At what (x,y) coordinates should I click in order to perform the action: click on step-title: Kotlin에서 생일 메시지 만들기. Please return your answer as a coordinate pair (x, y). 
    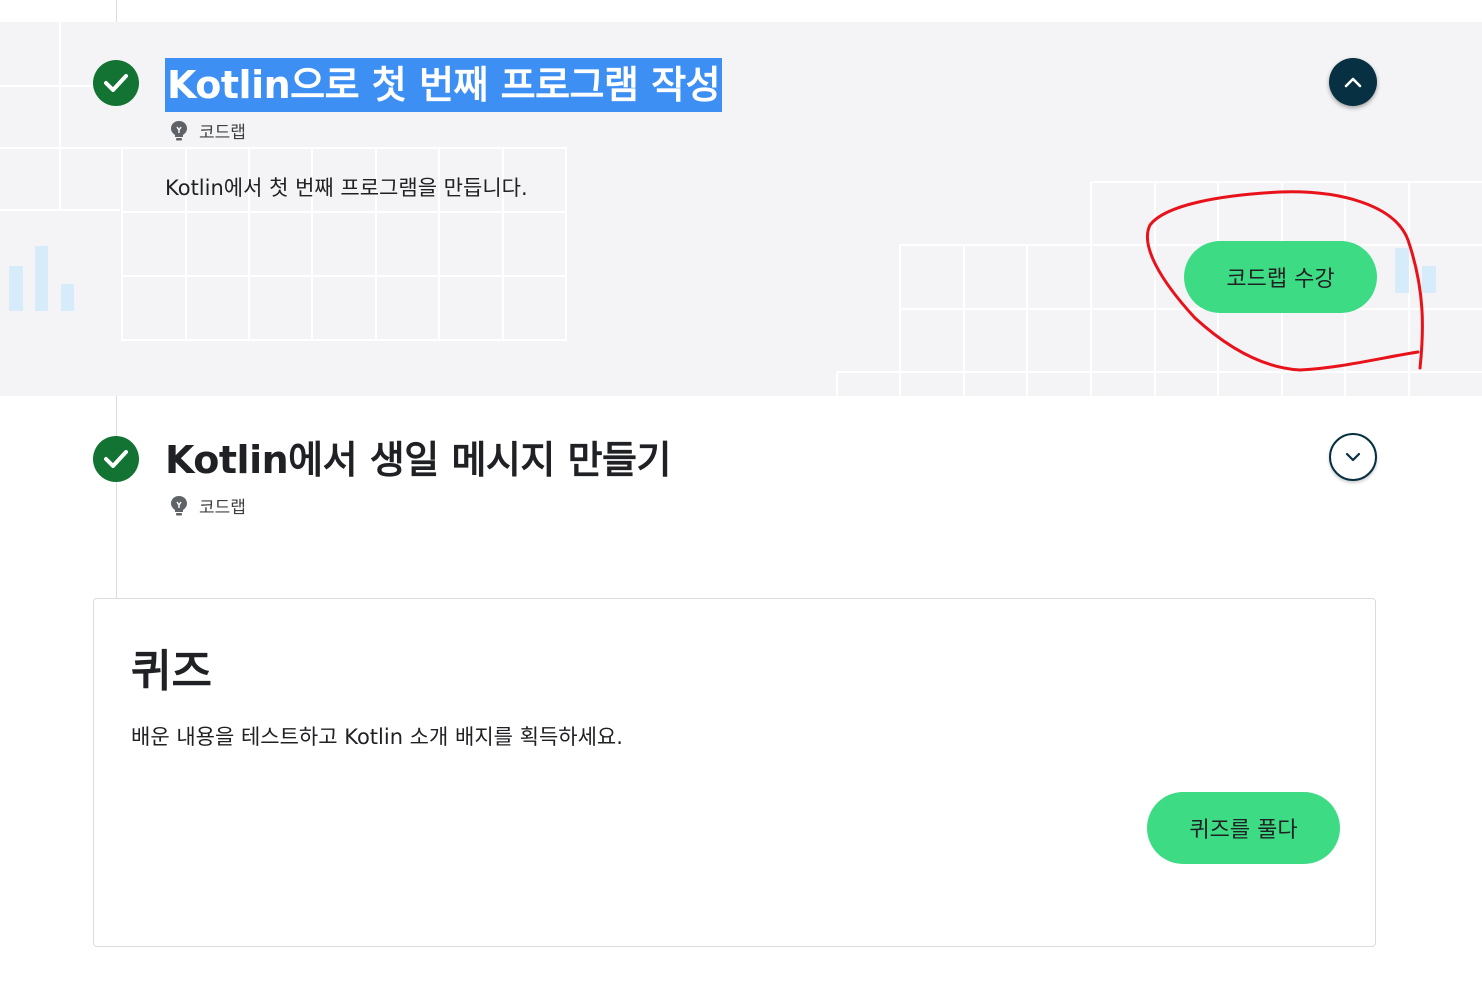
    Looking at the image, I should click on (418, 460).